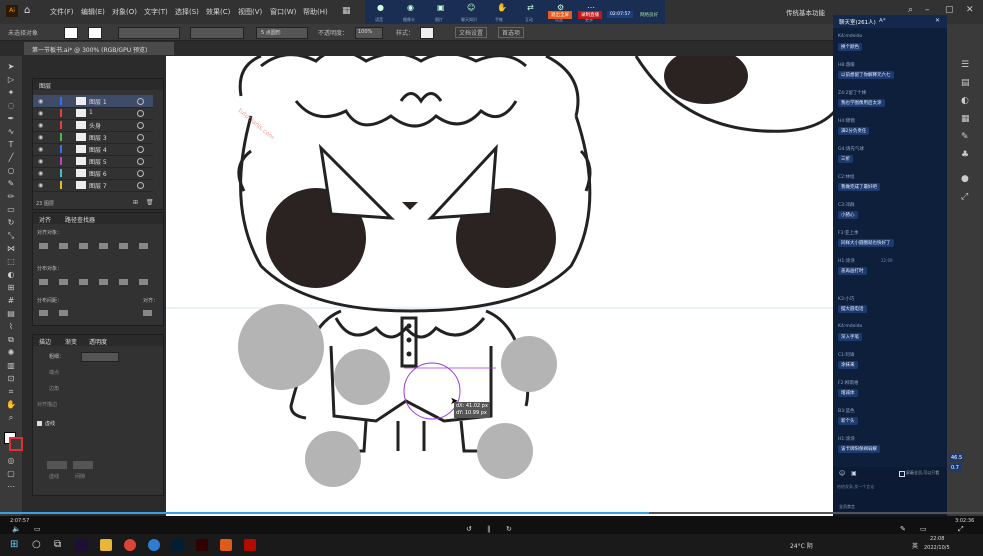 The image size is (983, 556). What do you see at coordinates (135, 202) in the screenshot?
I see `new-layer-icon: ⊞` at bounding box center [135, 202].